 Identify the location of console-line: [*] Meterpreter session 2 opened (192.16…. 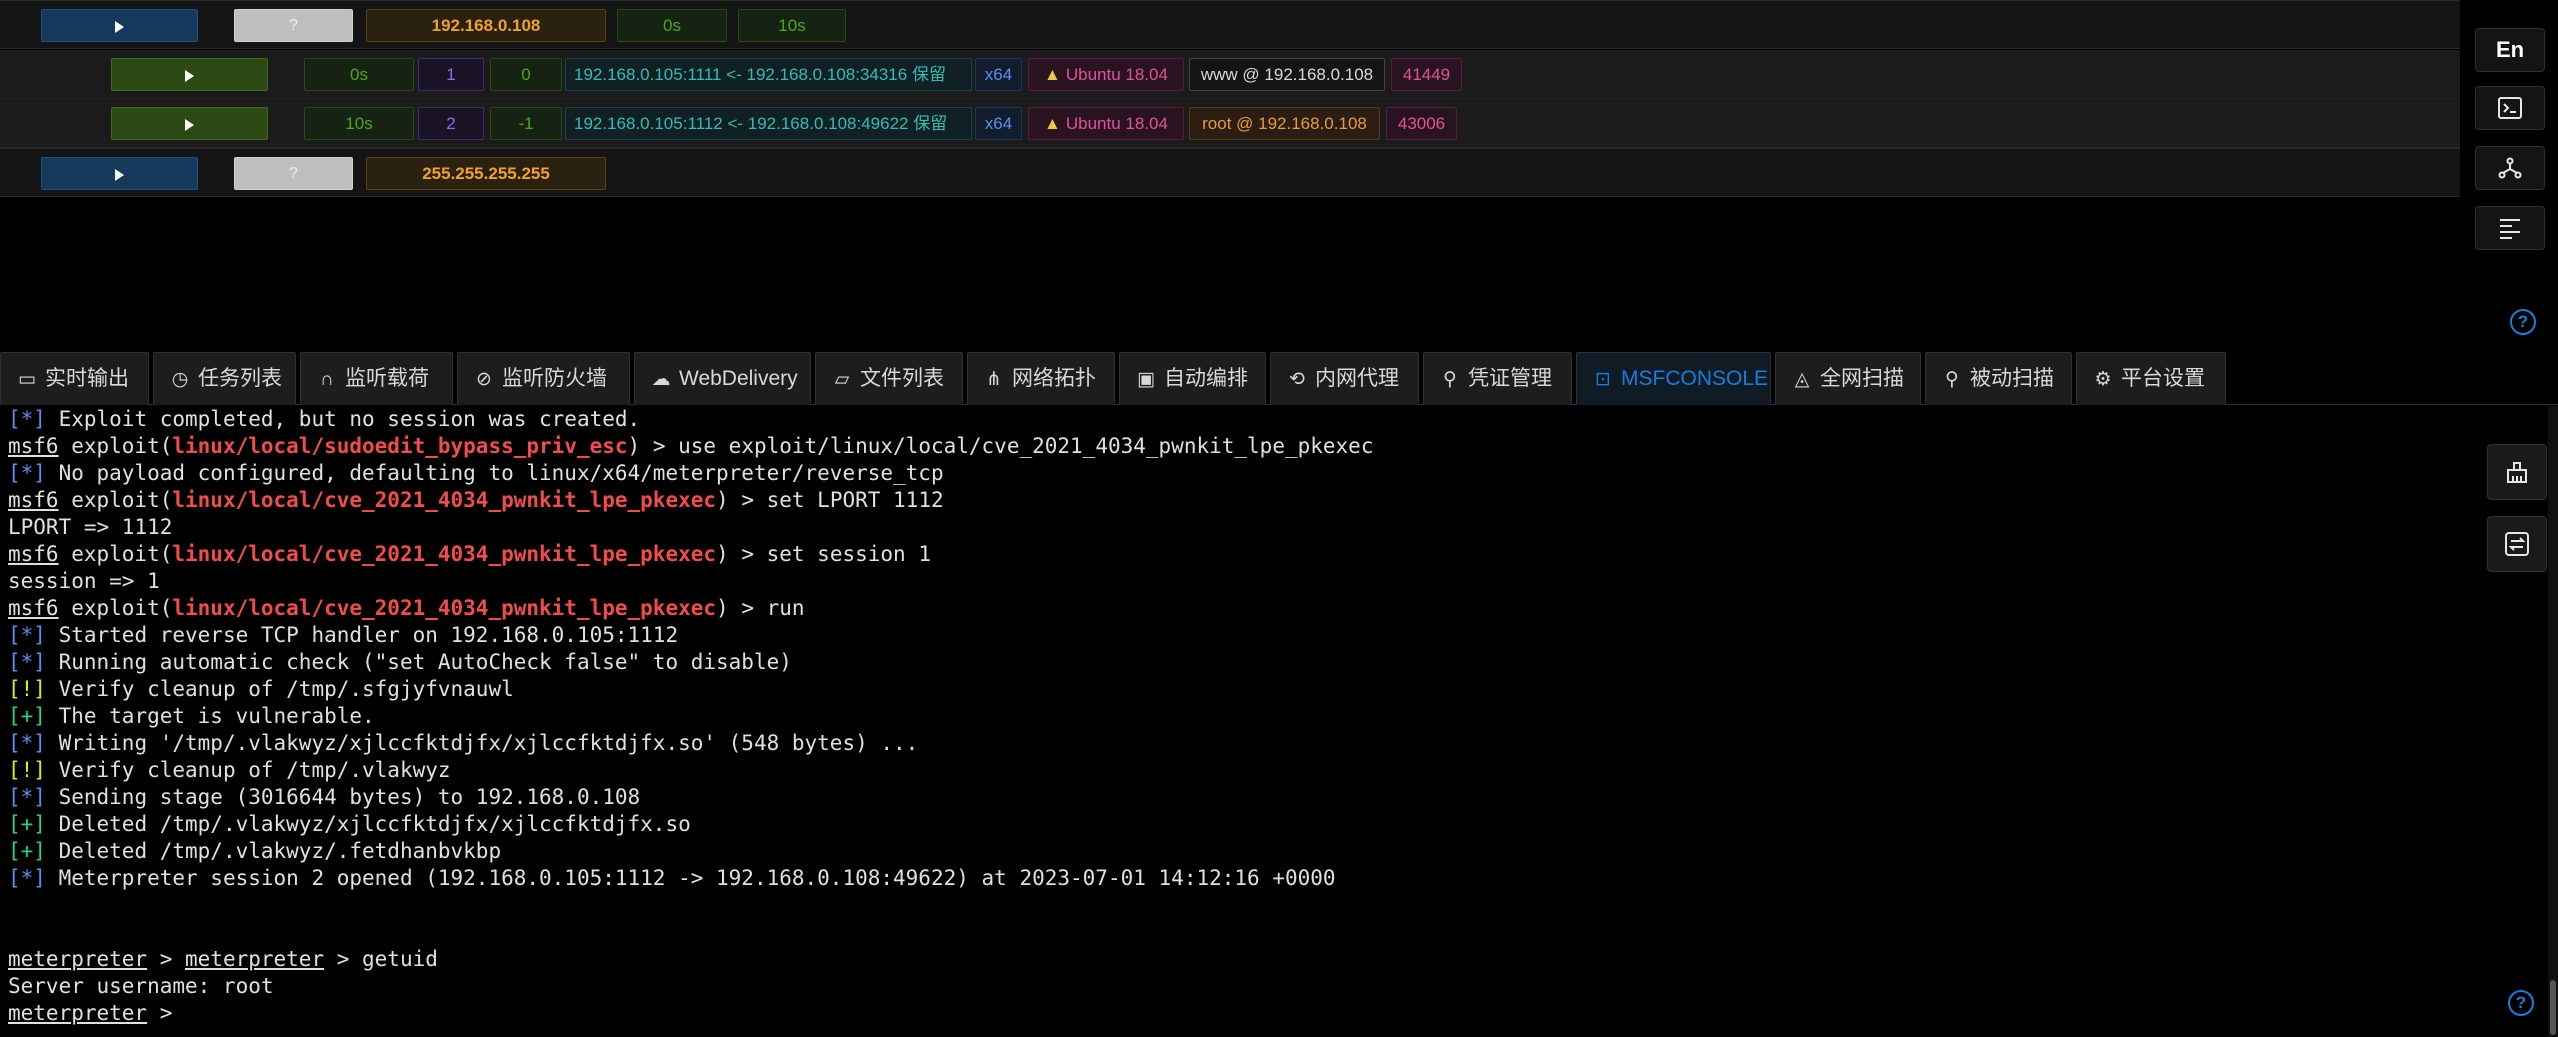
(672, 878).